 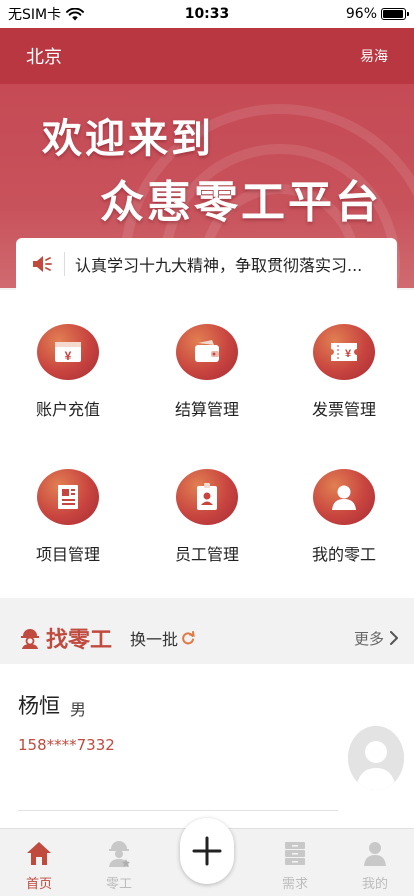 I want to click on city-selector: 北京, so click(x=44, y=56).